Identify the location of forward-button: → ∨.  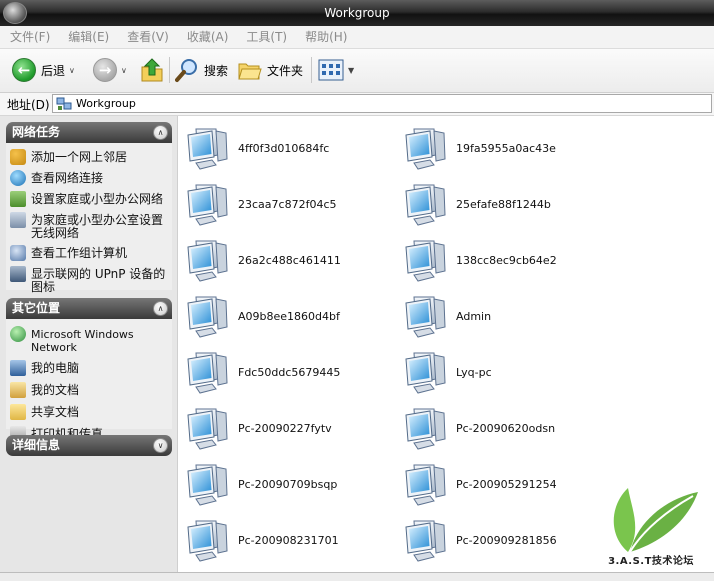
(110, 70).